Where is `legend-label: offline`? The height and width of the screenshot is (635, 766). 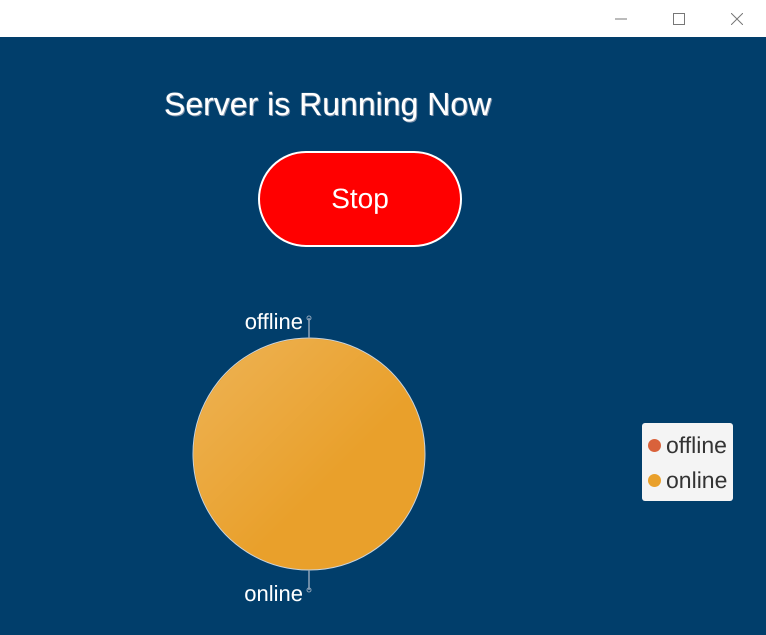 legend-label: offline is located at coordinates (696, 445).